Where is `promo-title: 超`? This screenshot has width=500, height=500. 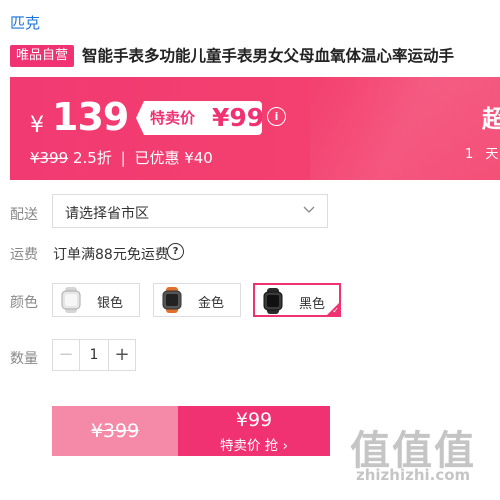 promo-title: 超 is located at coordinates (491, 119).